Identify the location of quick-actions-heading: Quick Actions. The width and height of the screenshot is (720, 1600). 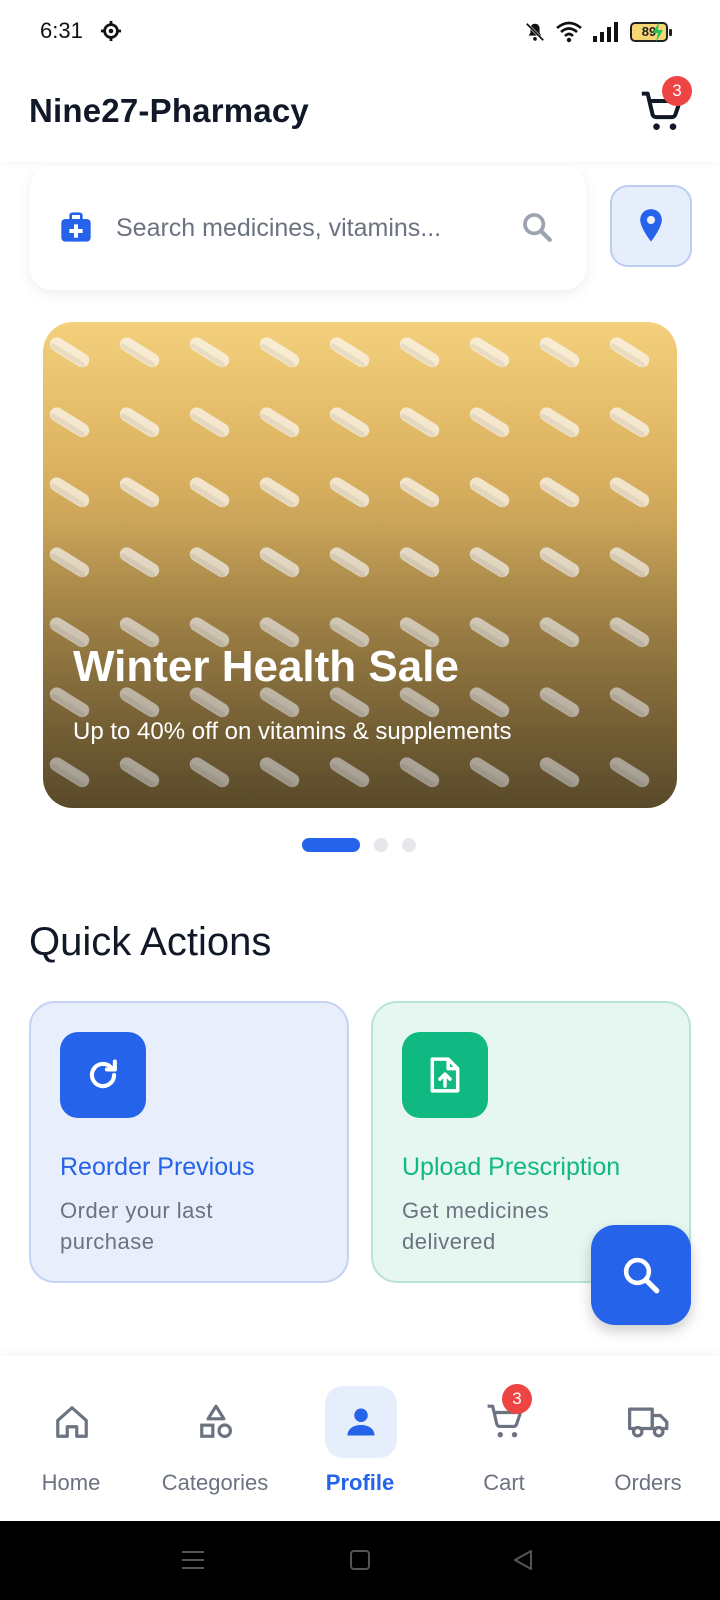
(150, 942).